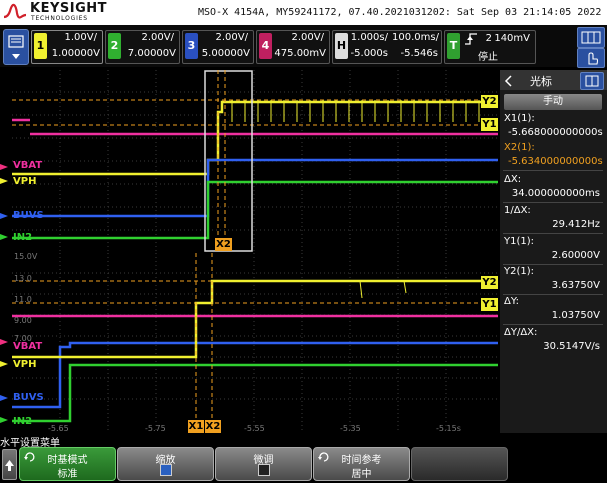  What do you see at coordinates (28, 165) in the screenshot?
I see `trace-label-vbat-upper: VBAT` at bounding box center [28, 165].